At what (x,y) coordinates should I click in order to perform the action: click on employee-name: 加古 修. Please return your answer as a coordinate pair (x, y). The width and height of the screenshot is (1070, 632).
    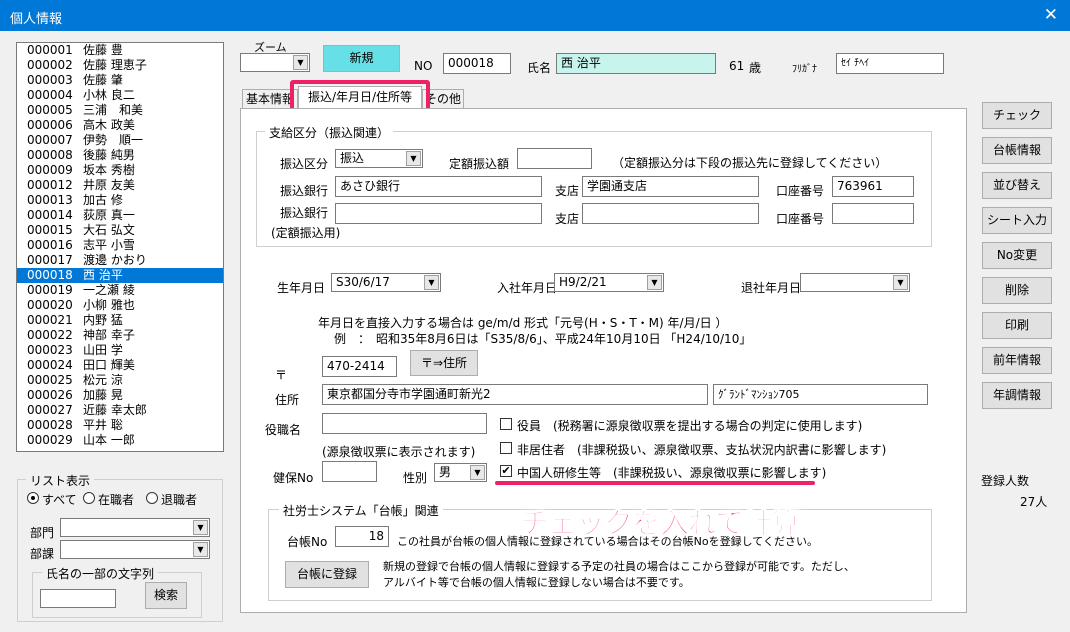
    Looking at the image, I should click on (103, 200).